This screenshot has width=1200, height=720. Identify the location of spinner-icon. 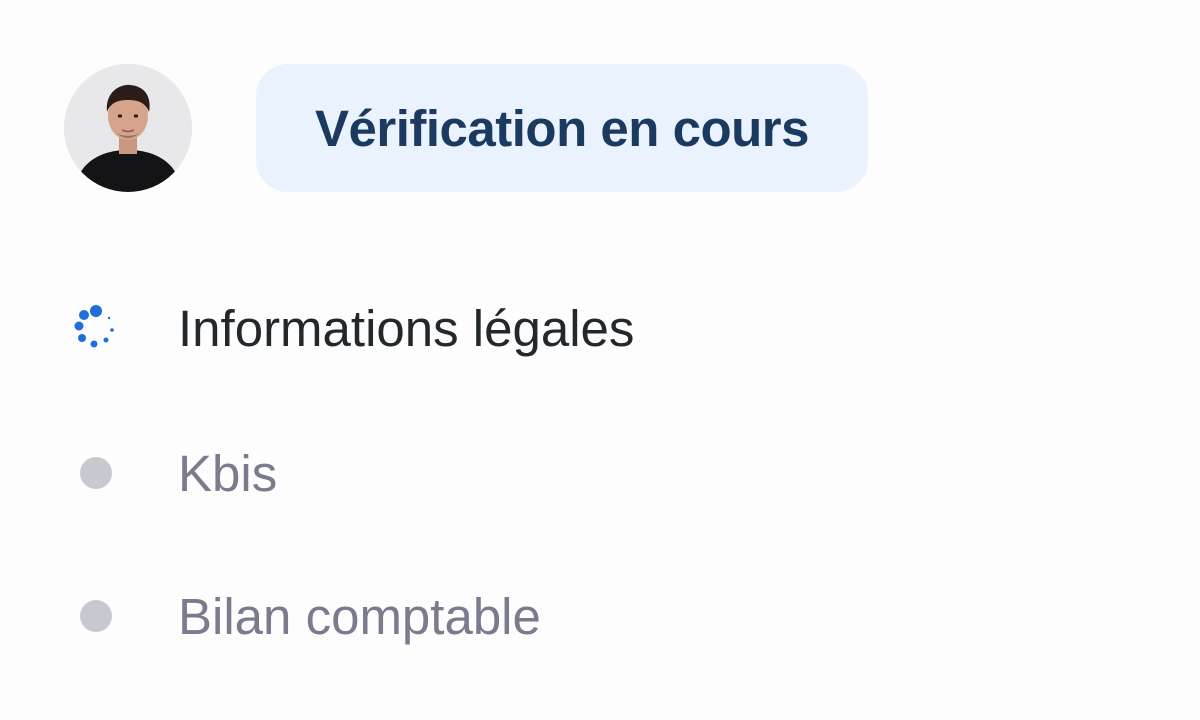
(96, 328).